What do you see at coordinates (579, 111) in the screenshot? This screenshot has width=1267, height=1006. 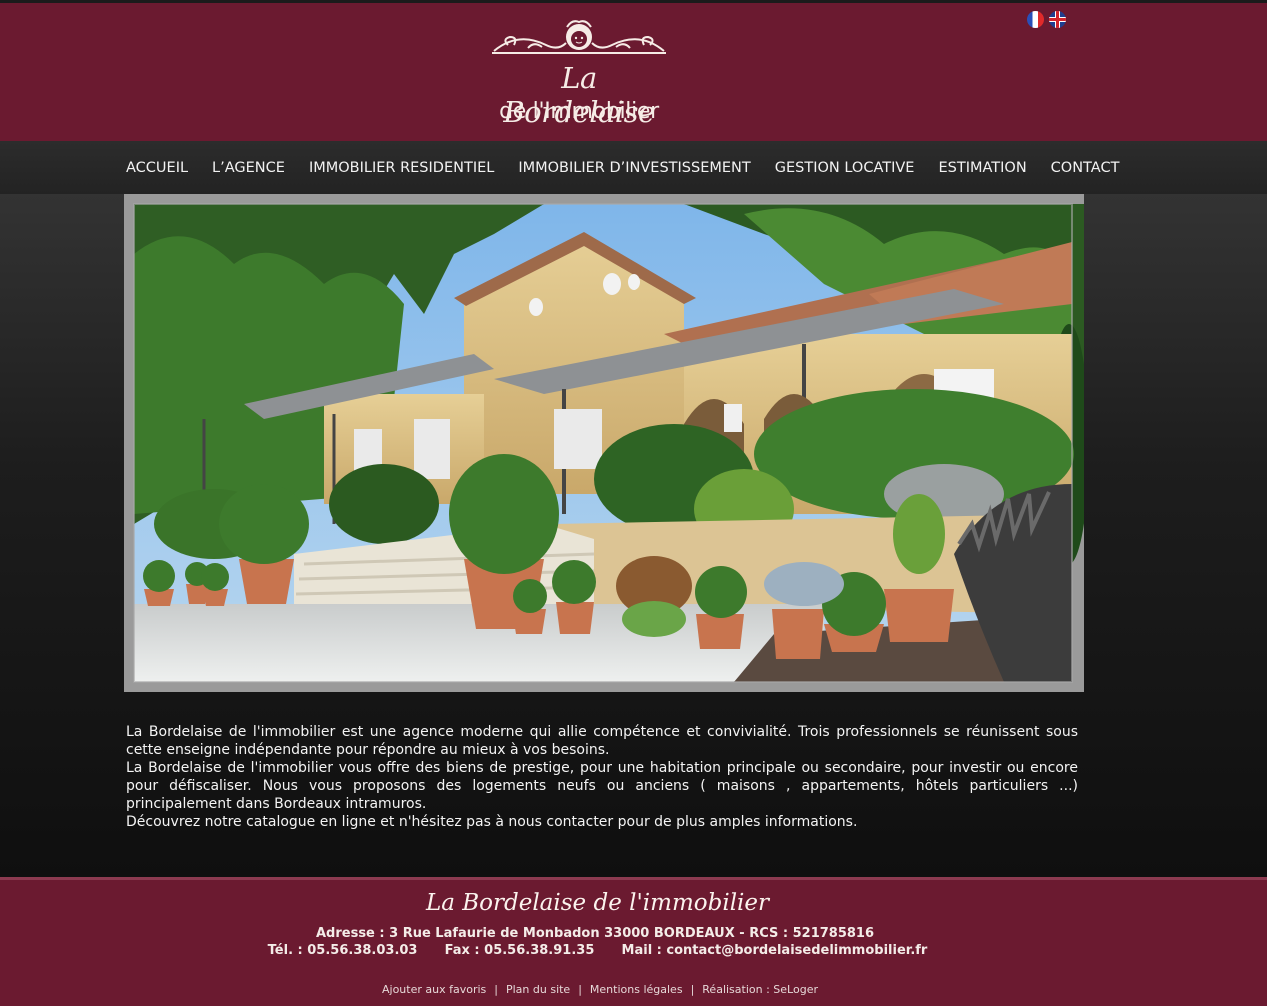 I see `logo-subtitle: de l'Immobilier` at bounding box center [579, 111].